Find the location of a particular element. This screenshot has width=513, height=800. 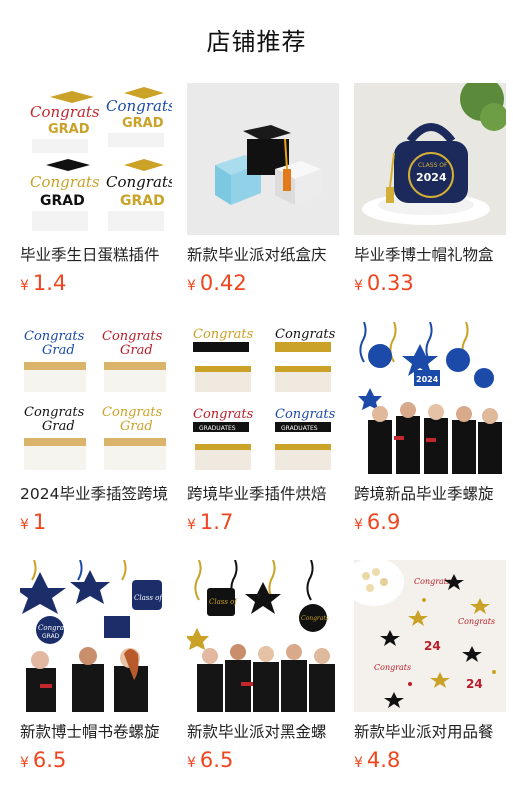

product-price: 1 is located at coordinates (39, 522).